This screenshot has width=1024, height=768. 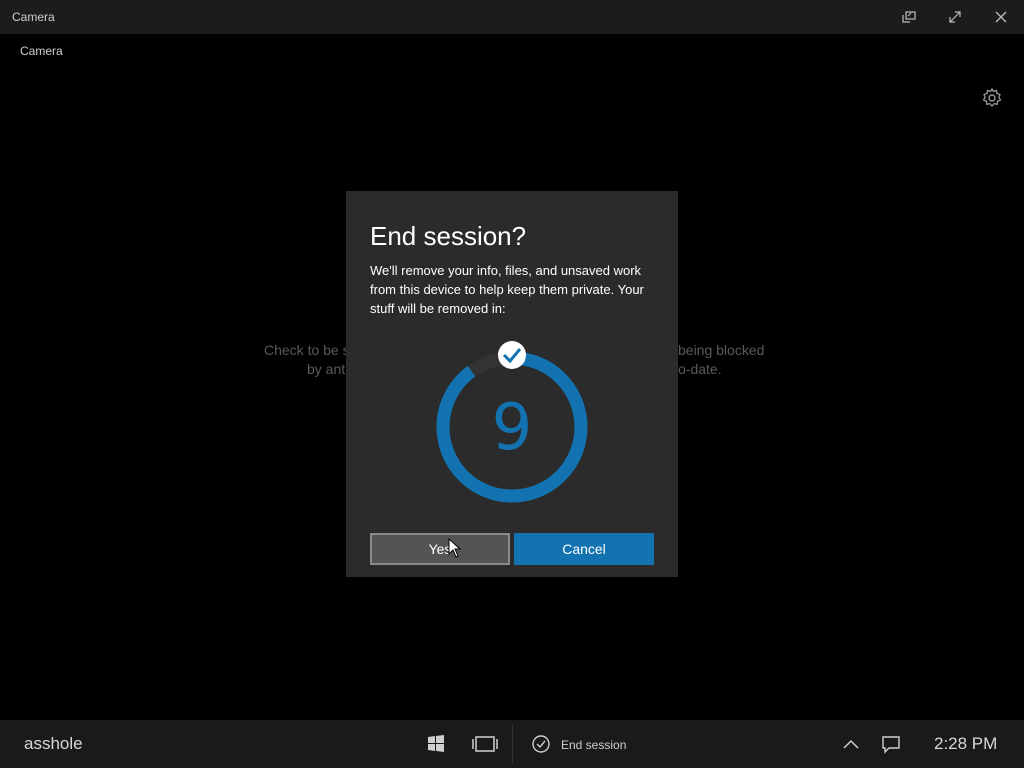 I want to click on dialog-title: End session?, so click(x=448, y=236).